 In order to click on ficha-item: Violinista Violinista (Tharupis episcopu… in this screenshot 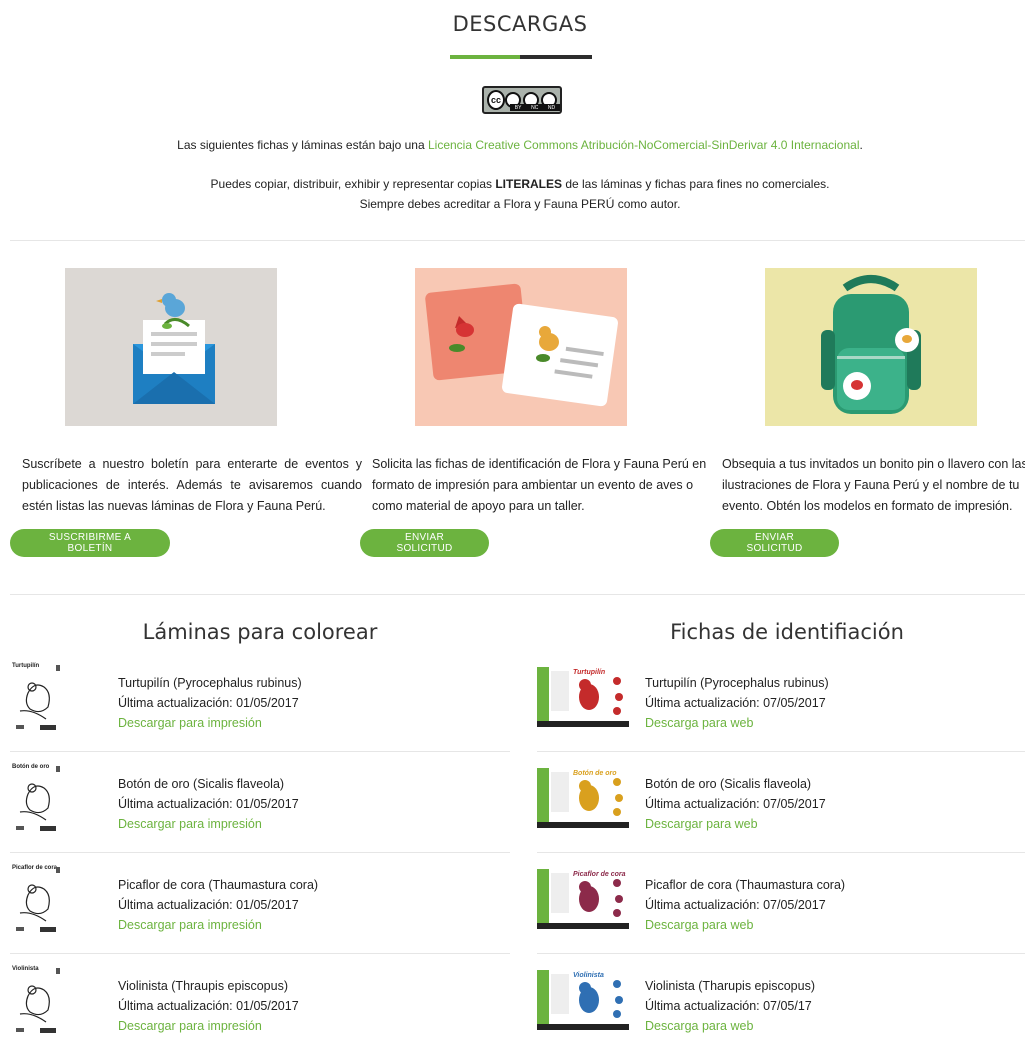, I will do `click(781, 999)`.